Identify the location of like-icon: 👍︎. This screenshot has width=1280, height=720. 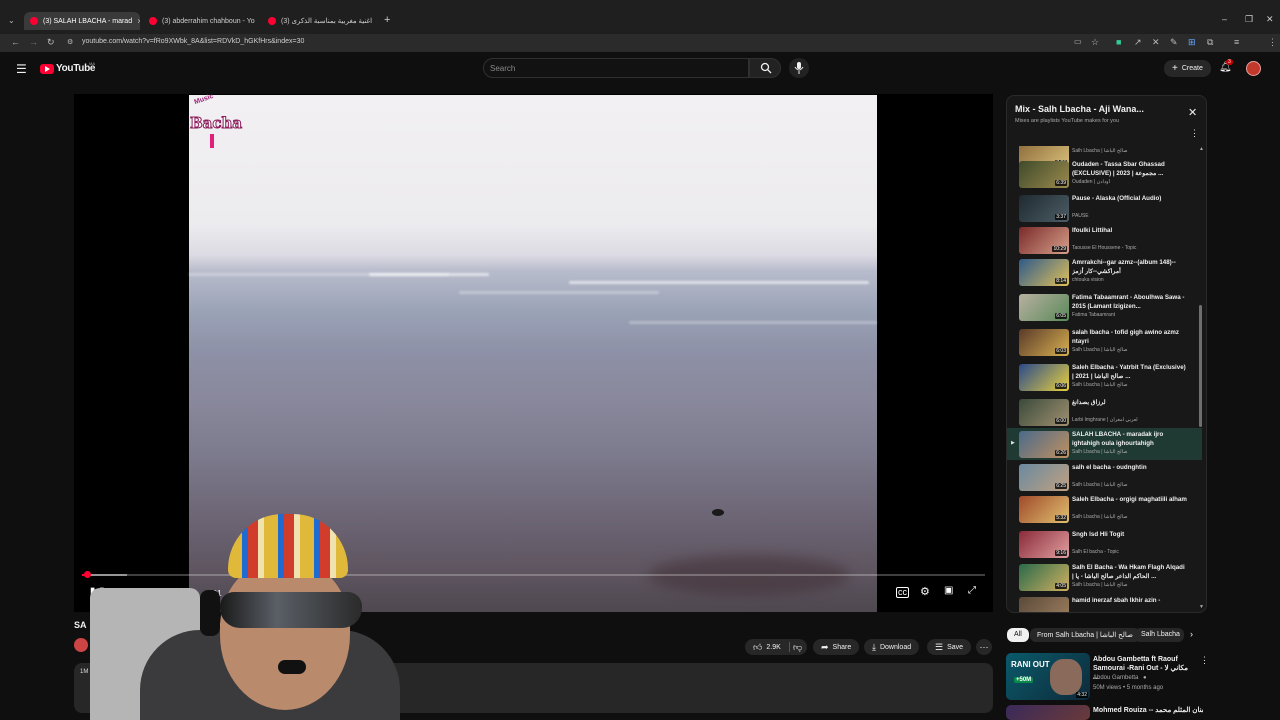
(757, 647).